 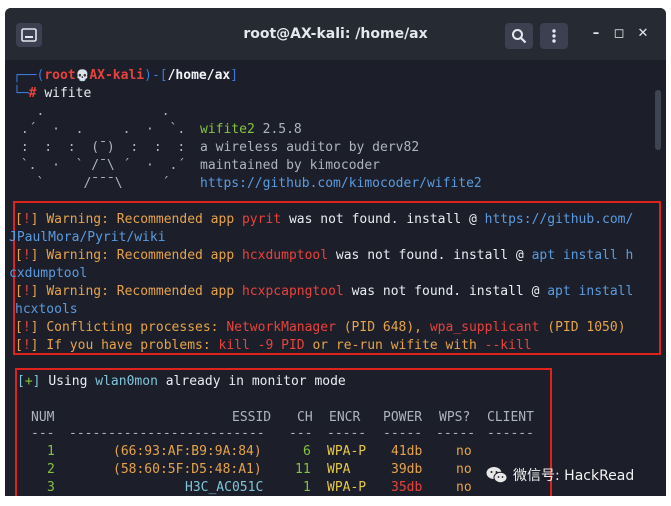 What do you see at coordinates (107, 111) in the screenshot?
I see `banner-art-1: . .` at bounding box center [107, 111].